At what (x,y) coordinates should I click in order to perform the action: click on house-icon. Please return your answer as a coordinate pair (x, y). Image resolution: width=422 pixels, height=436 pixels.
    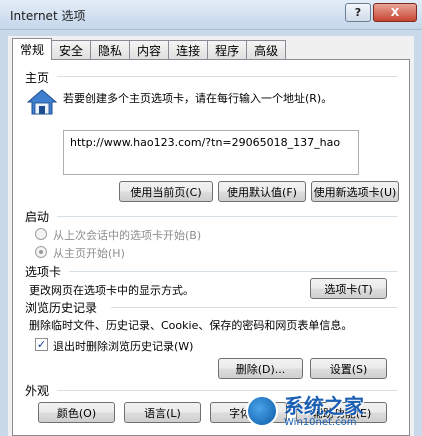
    Looking at the image, I should click on (42, 102).